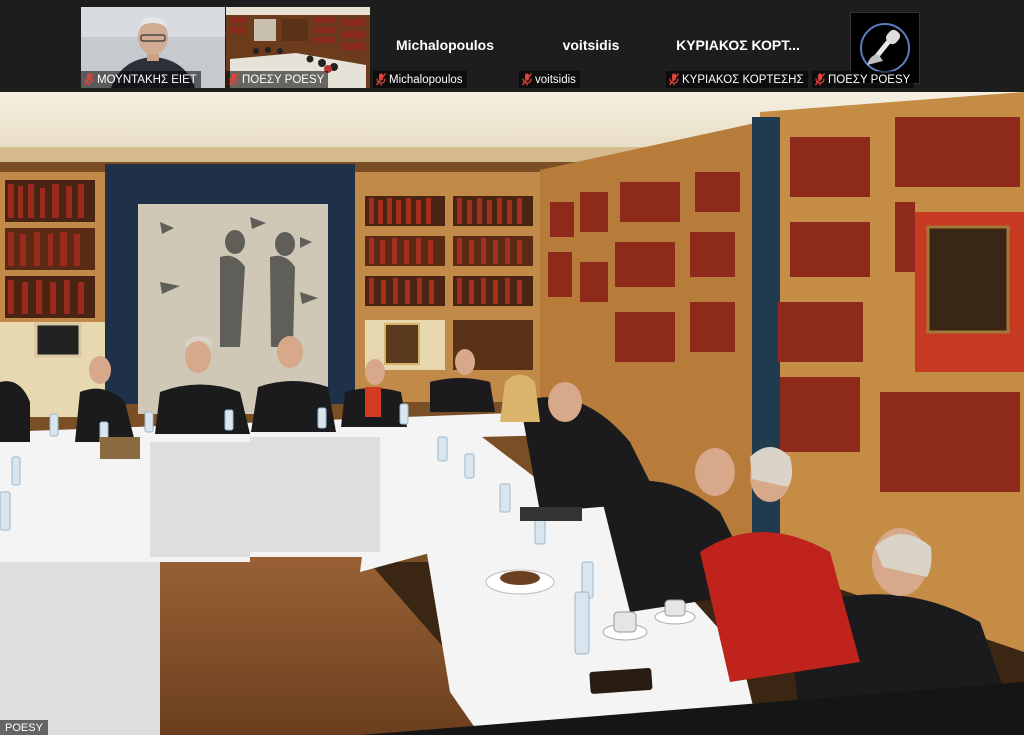  I want to click on active-speaker-label: POESY, so click(24, 727).